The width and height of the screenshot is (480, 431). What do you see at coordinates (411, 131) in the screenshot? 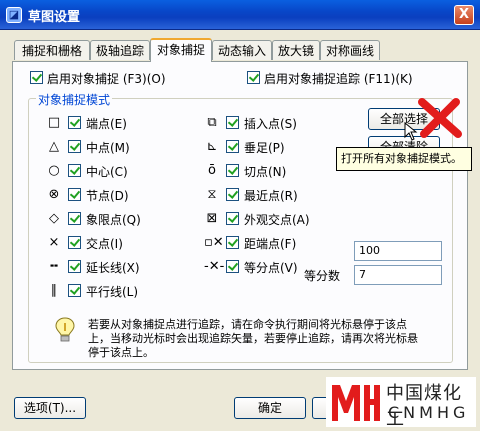
I see `mouse-cursor-icon` at bounding box center [411, 131].